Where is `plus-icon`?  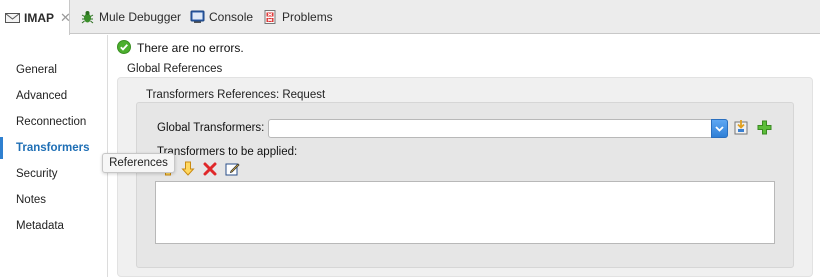
plus-icon is located at coordinates (764, 129).